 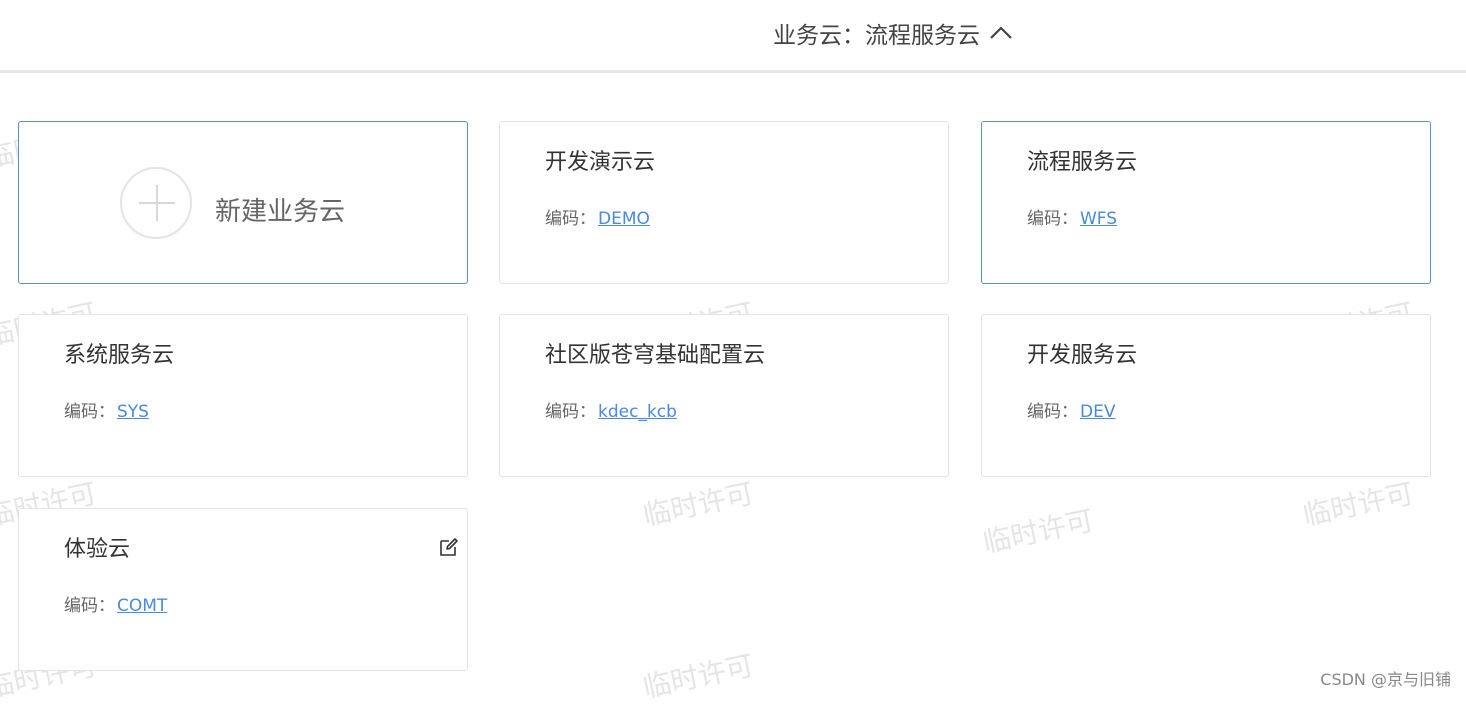 I want to click on business-cloud-card: 社区版苍穹基础配置云 编码： kdec_kcb, so click(x=724, y=395).